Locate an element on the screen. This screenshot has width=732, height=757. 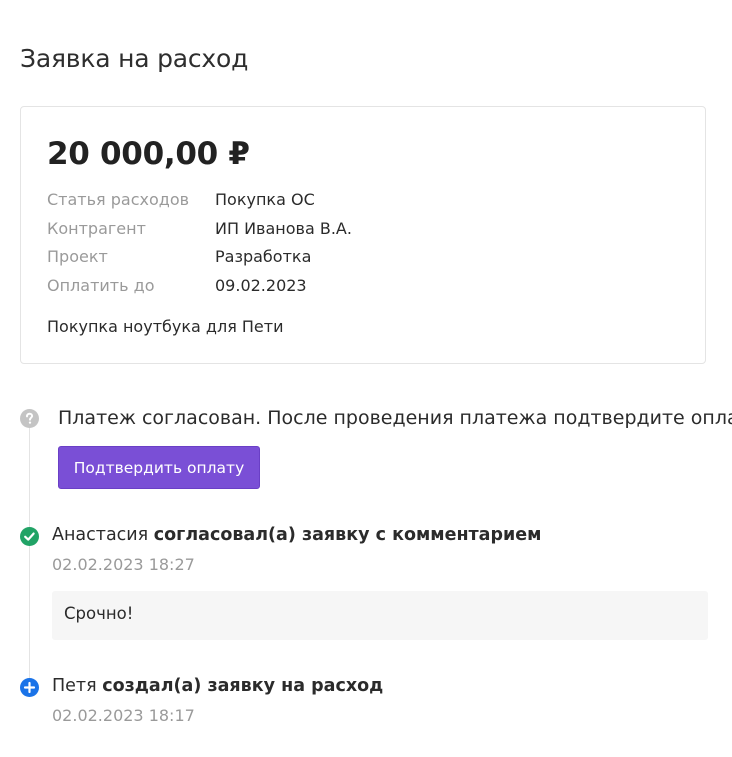
check-circle-icon is located at coordinates (29, 536).